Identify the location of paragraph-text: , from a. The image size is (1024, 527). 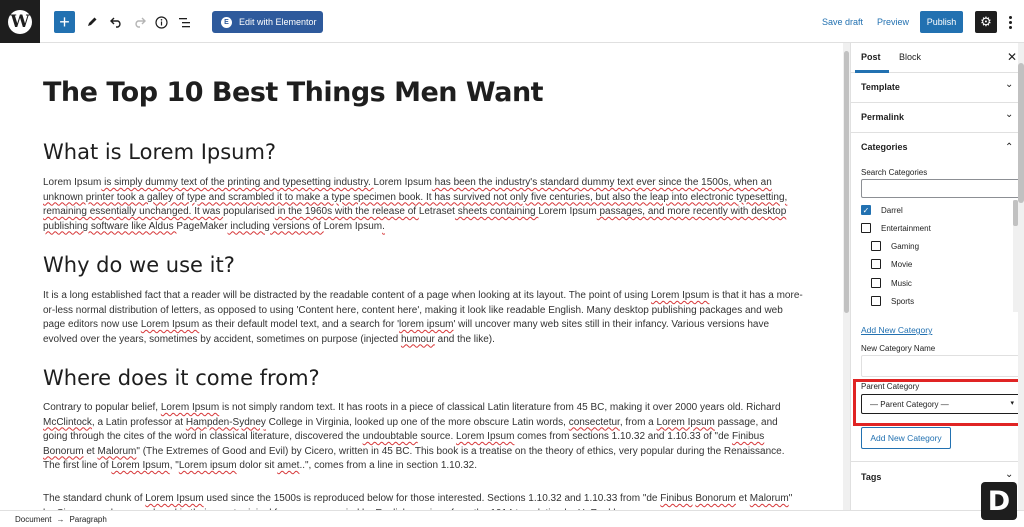
(638, 422).